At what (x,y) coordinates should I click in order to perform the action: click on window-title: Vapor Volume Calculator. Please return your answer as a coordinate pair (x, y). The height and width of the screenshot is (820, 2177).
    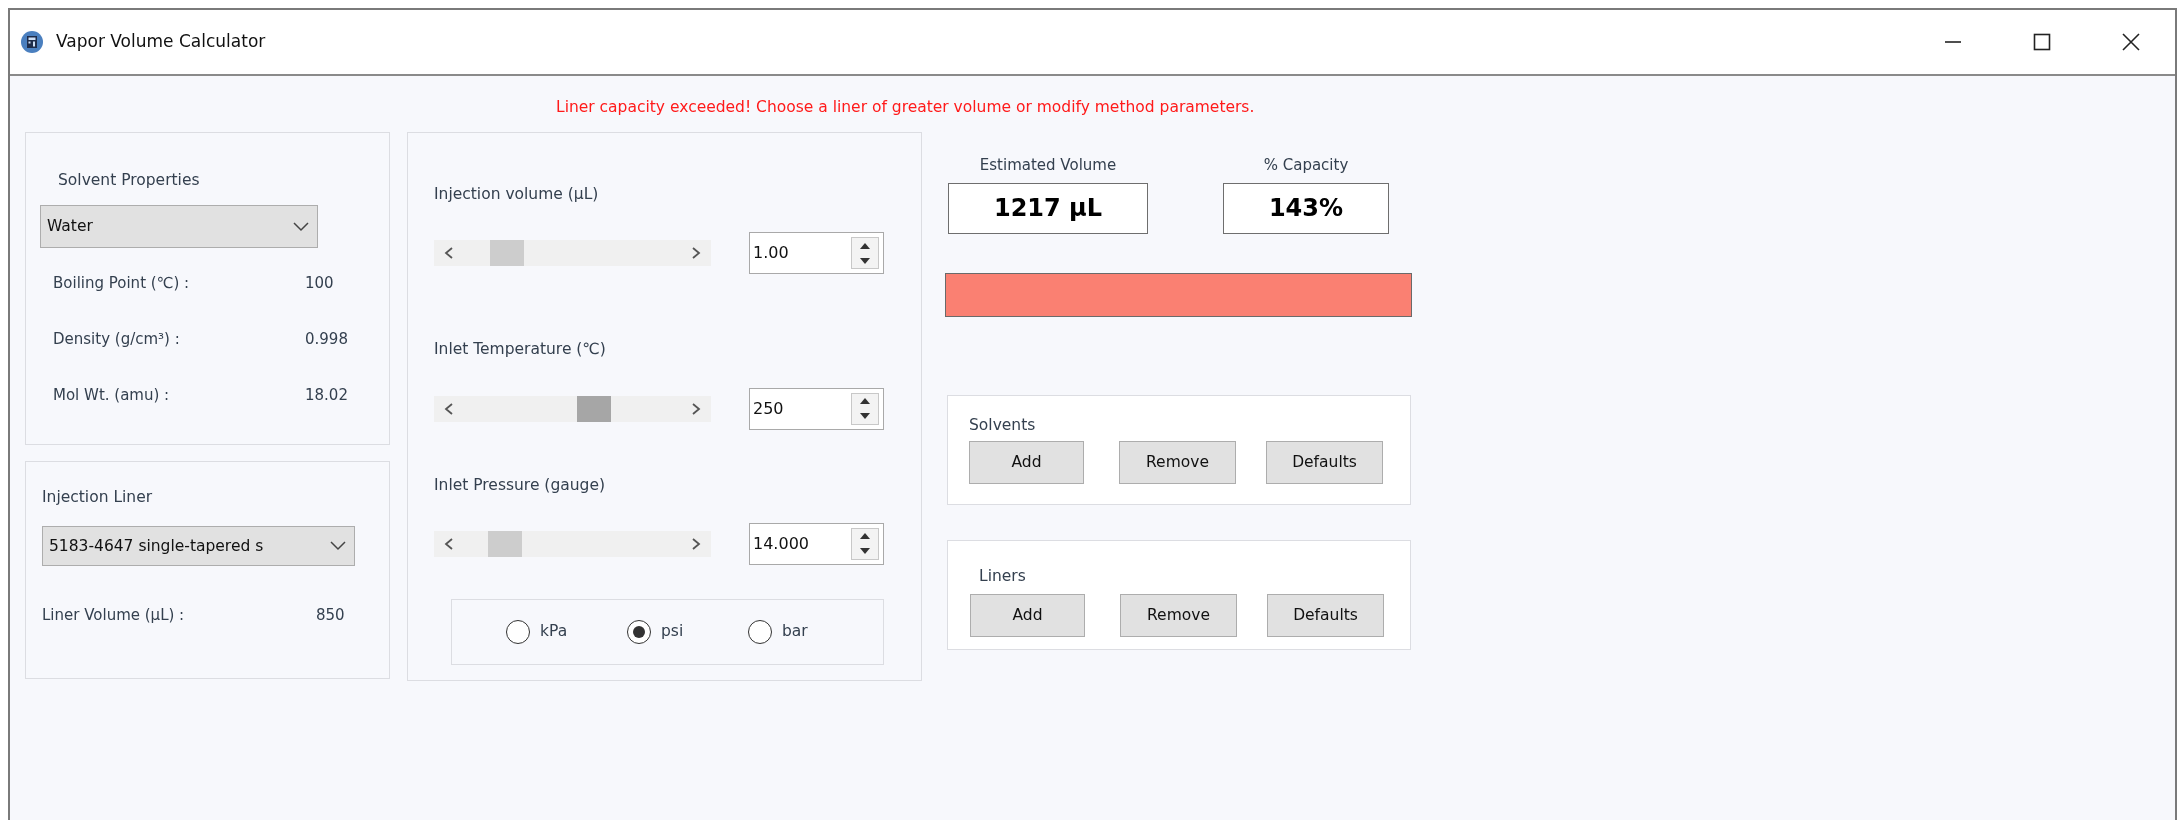
    Looking at the image, I should click on (161, 42).